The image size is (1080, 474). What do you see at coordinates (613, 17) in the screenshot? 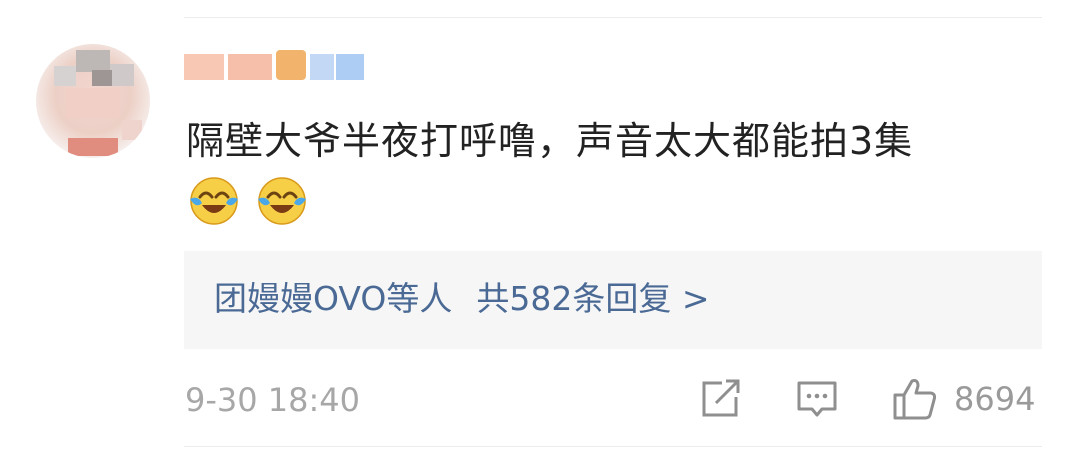
I see `top-divider` at bounding box center [613, 17].